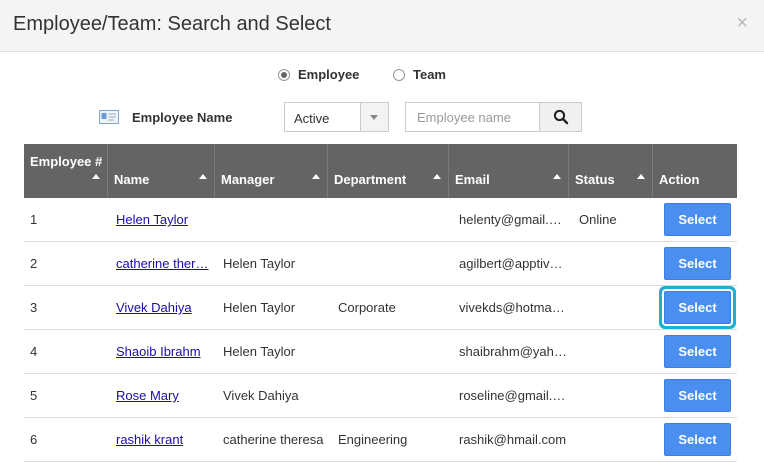  I want to click on employee-name-link: Rose Mary, so click(164, 395).